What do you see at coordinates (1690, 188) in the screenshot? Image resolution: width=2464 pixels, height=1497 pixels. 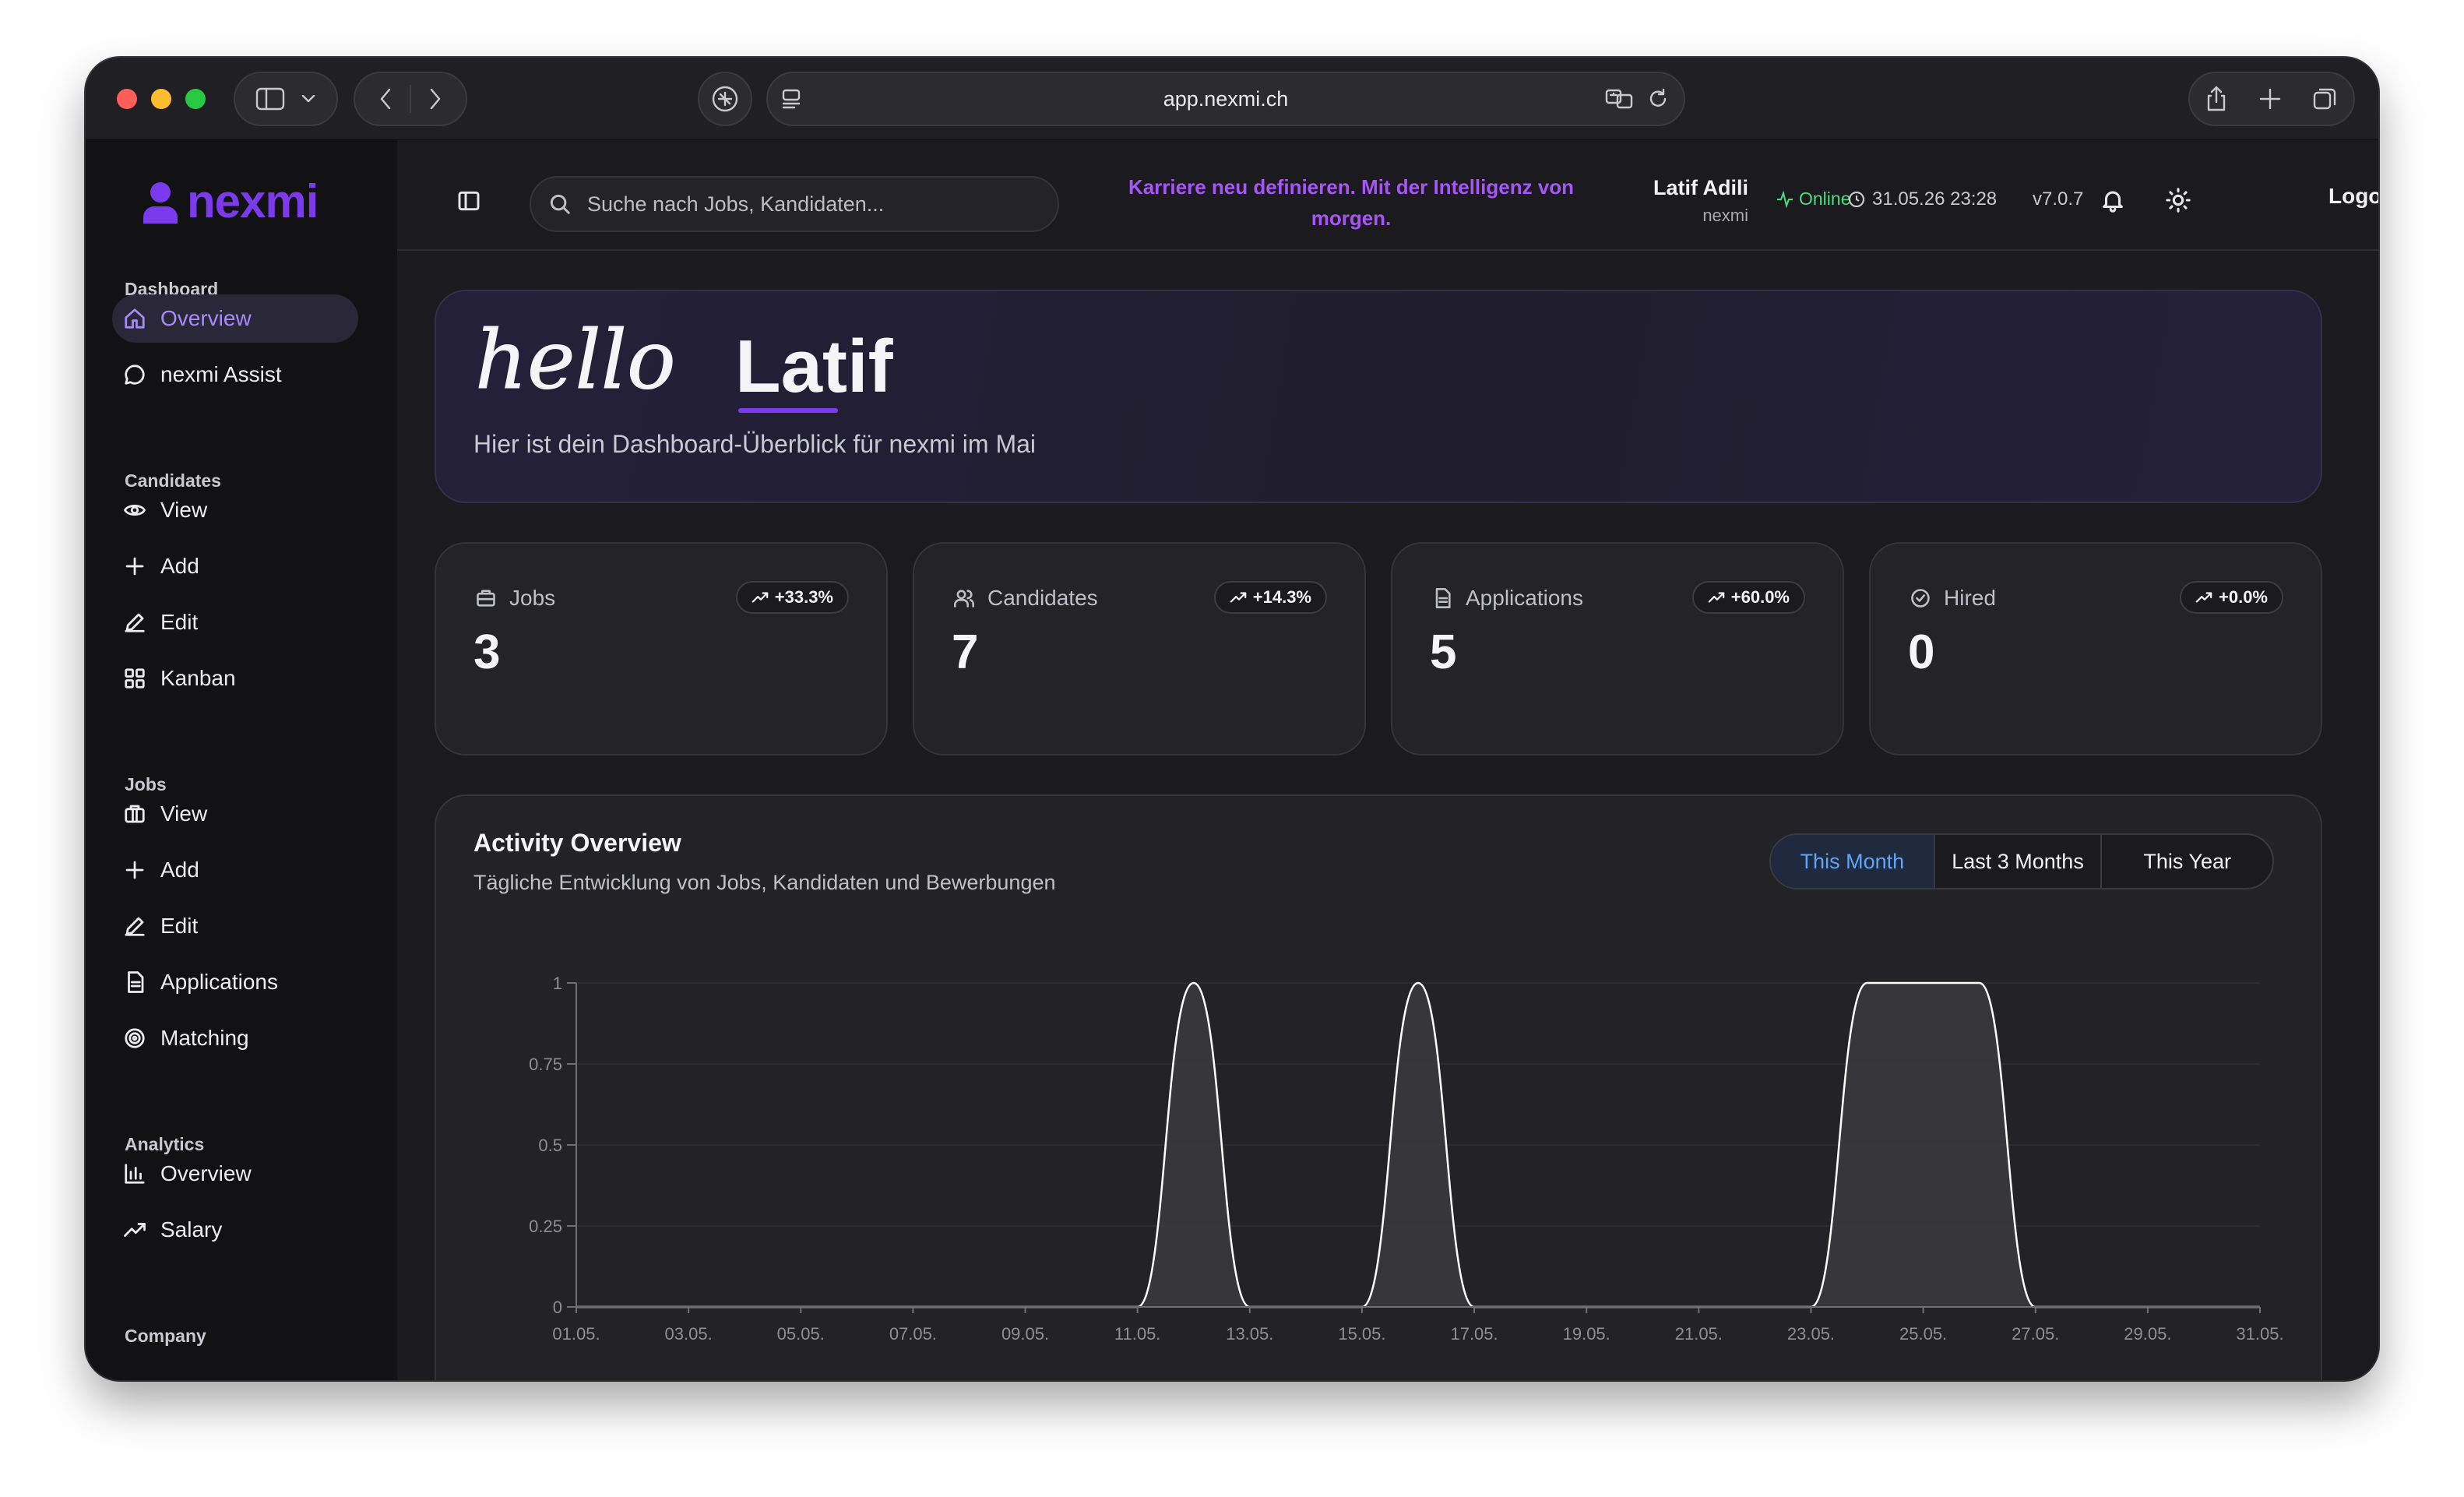 I see `user-name: Latif Adili` at bounding box center [1690, 188].